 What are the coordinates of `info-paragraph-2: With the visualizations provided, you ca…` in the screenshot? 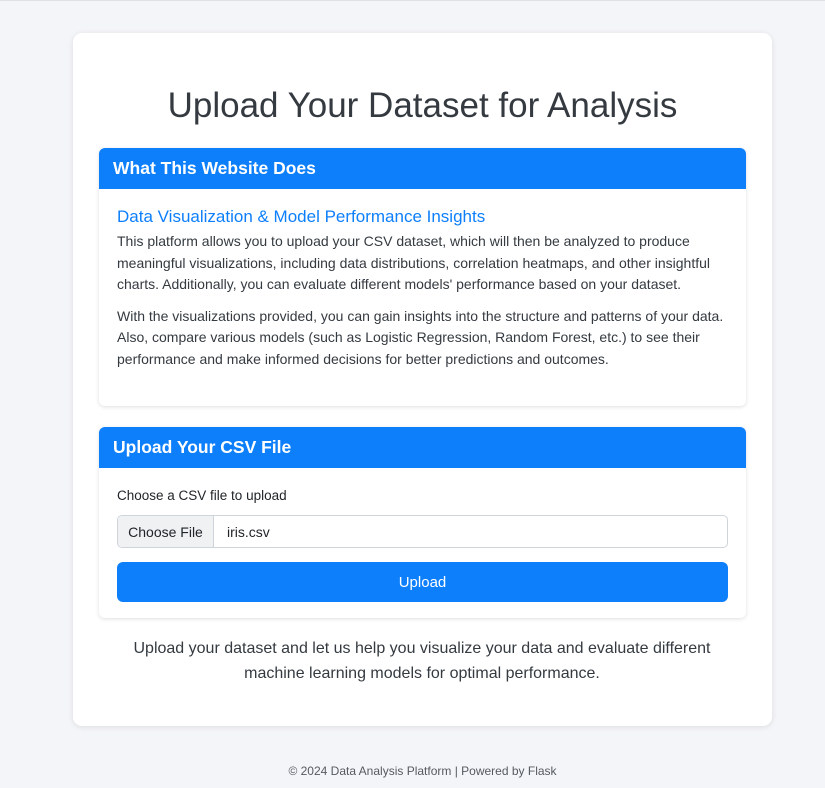 It's located at (420, 337).